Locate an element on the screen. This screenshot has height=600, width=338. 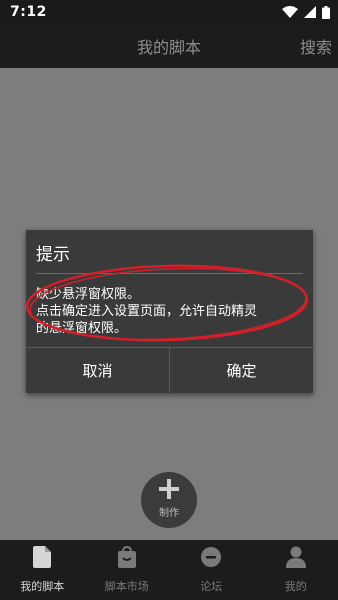
signal-icon is located at coordinates (310, 12).